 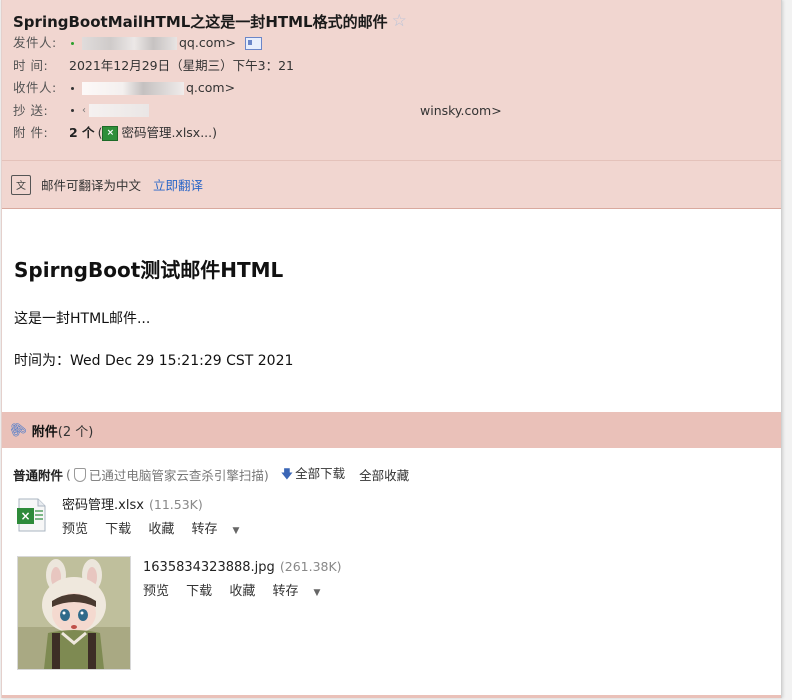 What do you see at coordinates (31, 110) in the screenshot?
I see `cc-label: 抄 送:` at bounding box center [31, 110].